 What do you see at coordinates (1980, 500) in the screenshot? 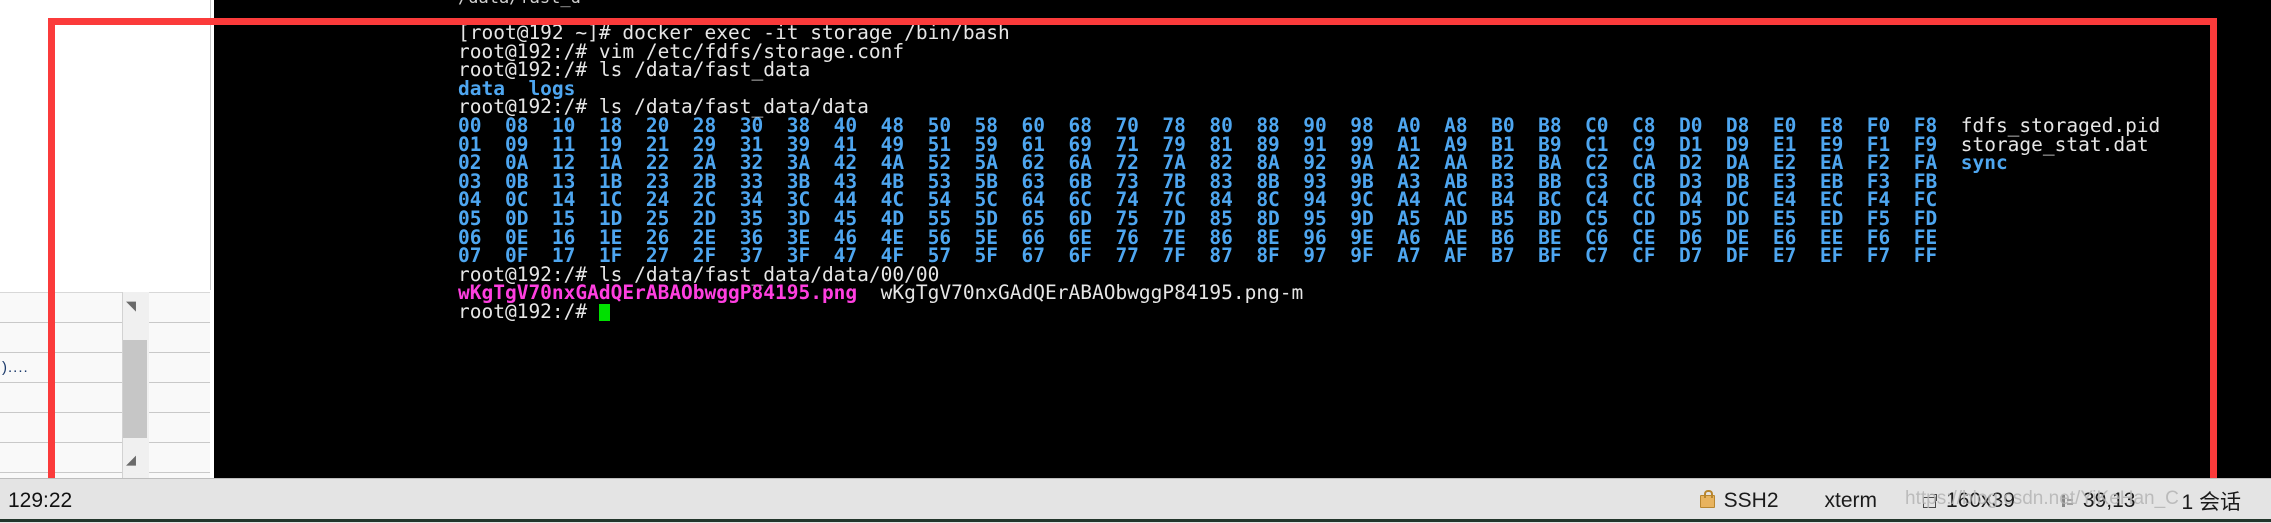
I see `status-item-label: 160x39` at bounding box center [1980, 500].